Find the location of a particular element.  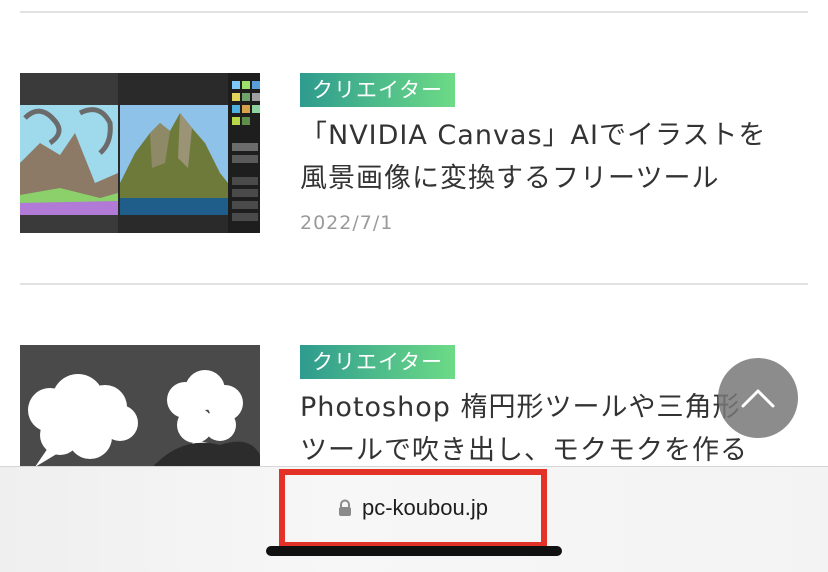

url-highlight-box is located at coordinates (413, 508).